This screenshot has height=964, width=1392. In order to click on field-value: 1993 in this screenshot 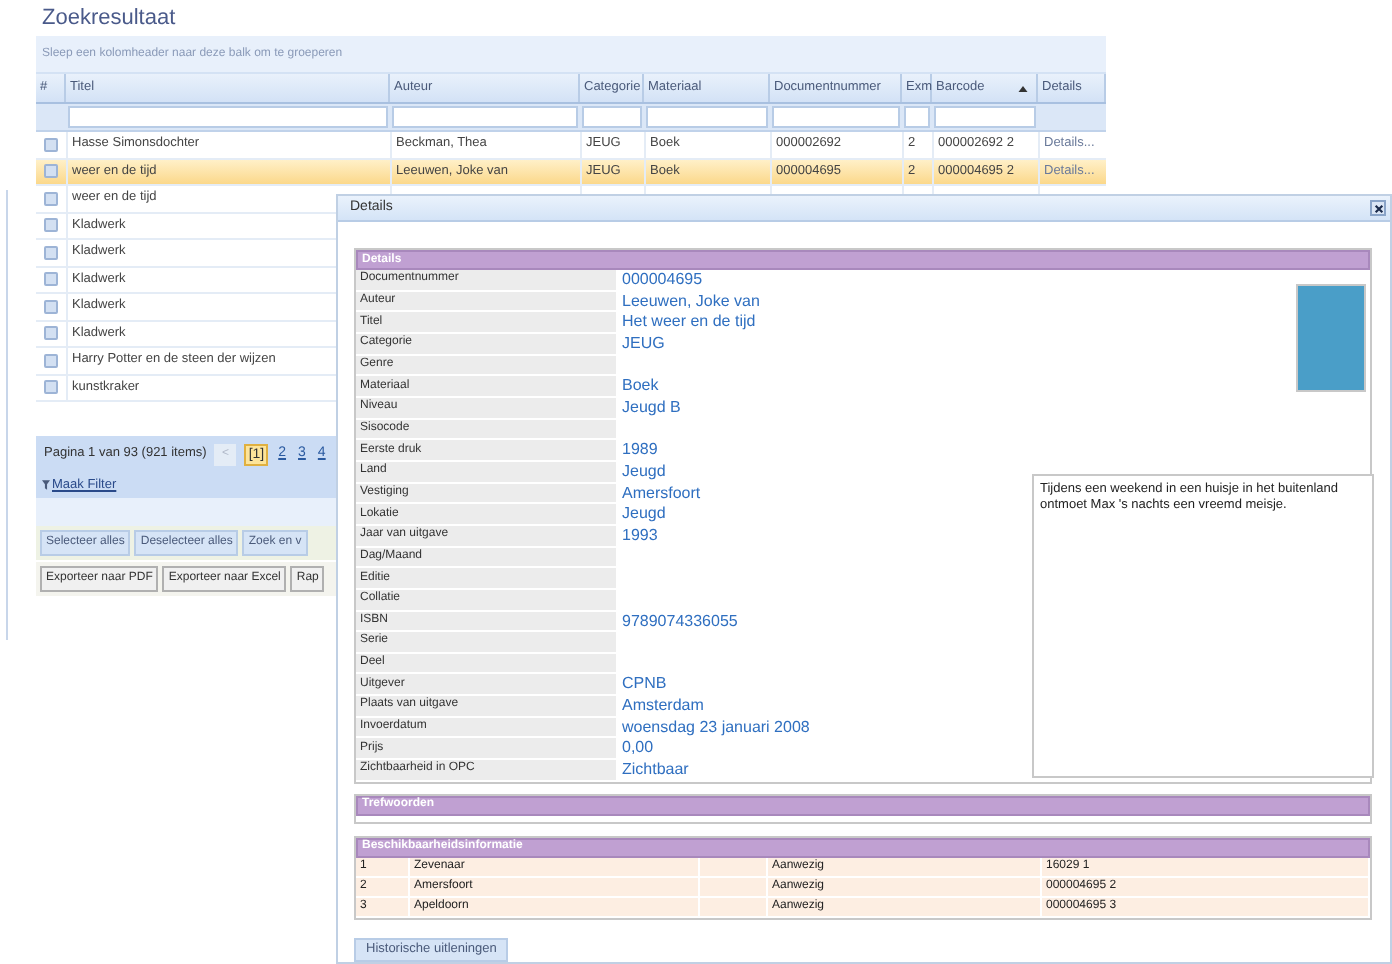, I will do `click(639, 535)`.